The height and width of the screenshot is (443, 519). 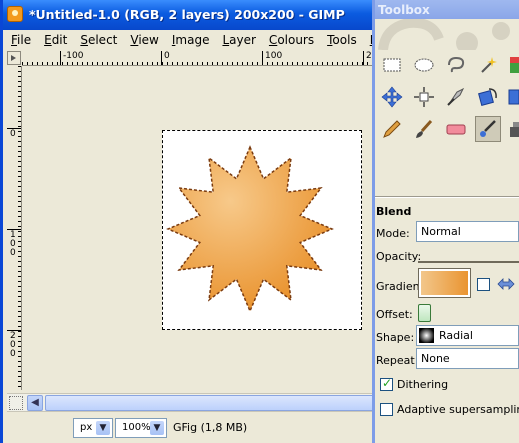 What do you see at coordinates (14, 58) in the screenshot?
I see `quick-mask-toggle-icon` at bounding box center [14, 58].